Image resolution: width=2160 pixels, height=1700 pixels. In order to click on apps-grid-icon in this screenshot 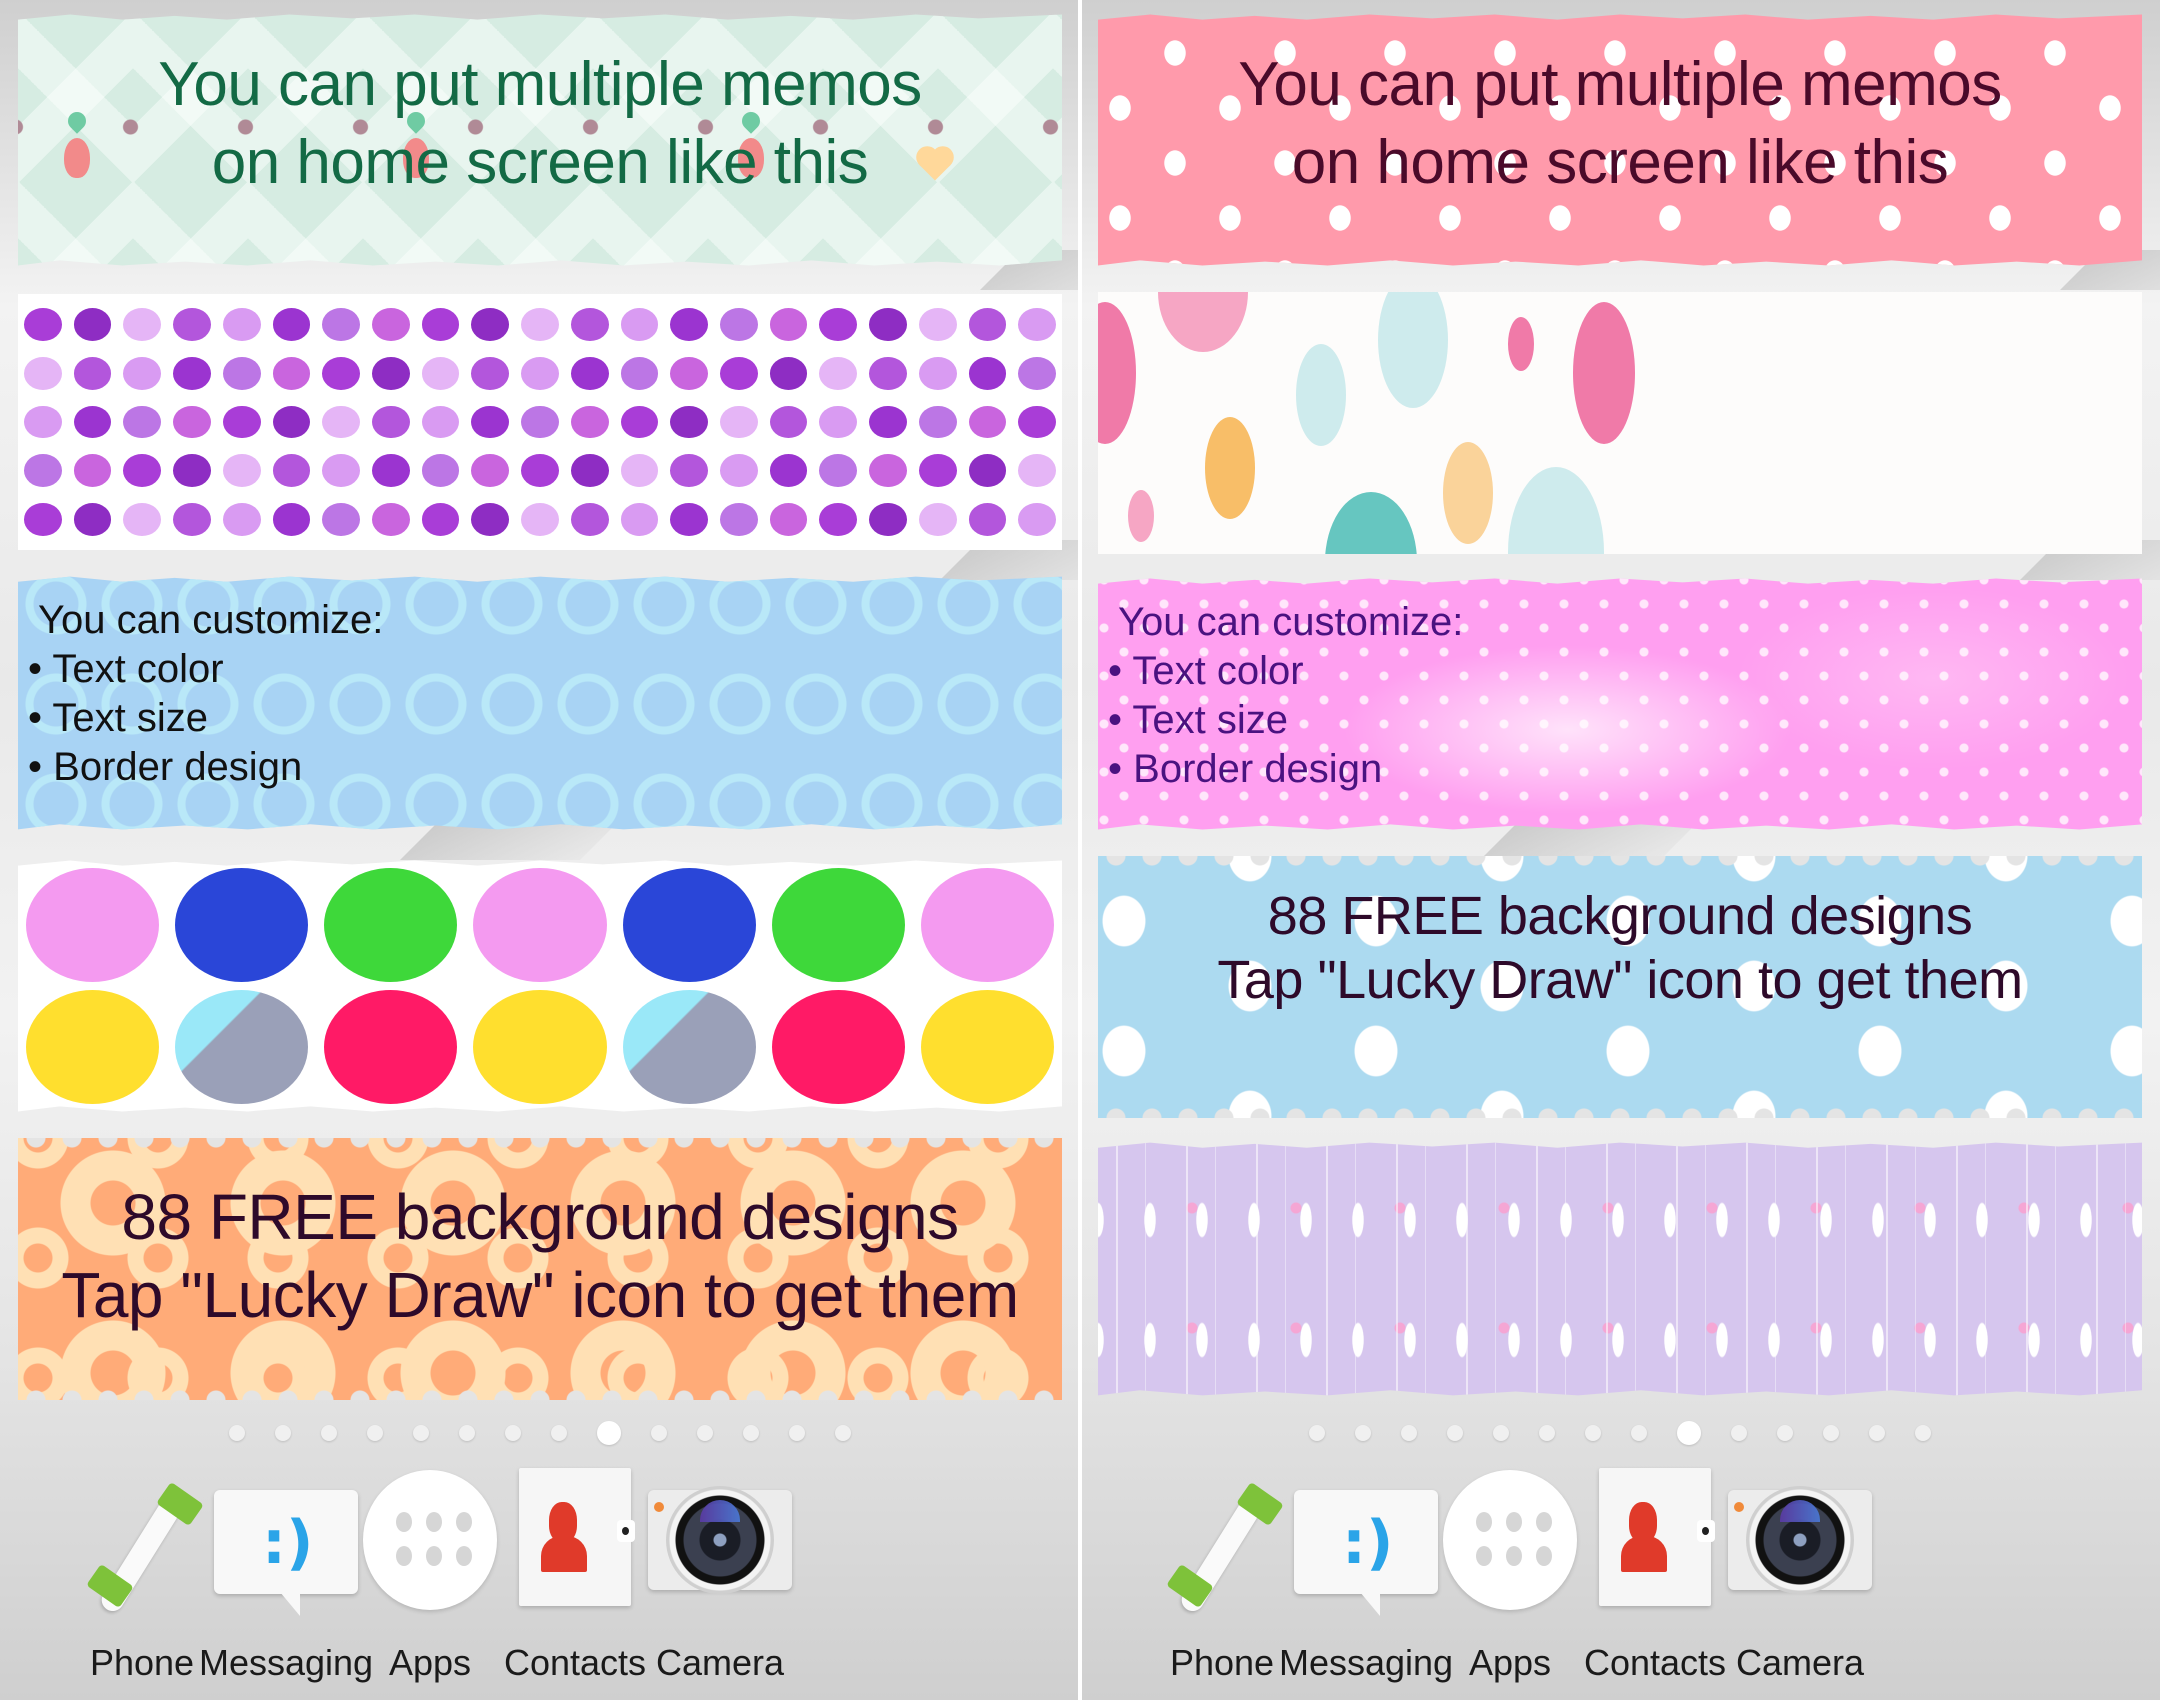, I will do `click(1510, 1540)`.